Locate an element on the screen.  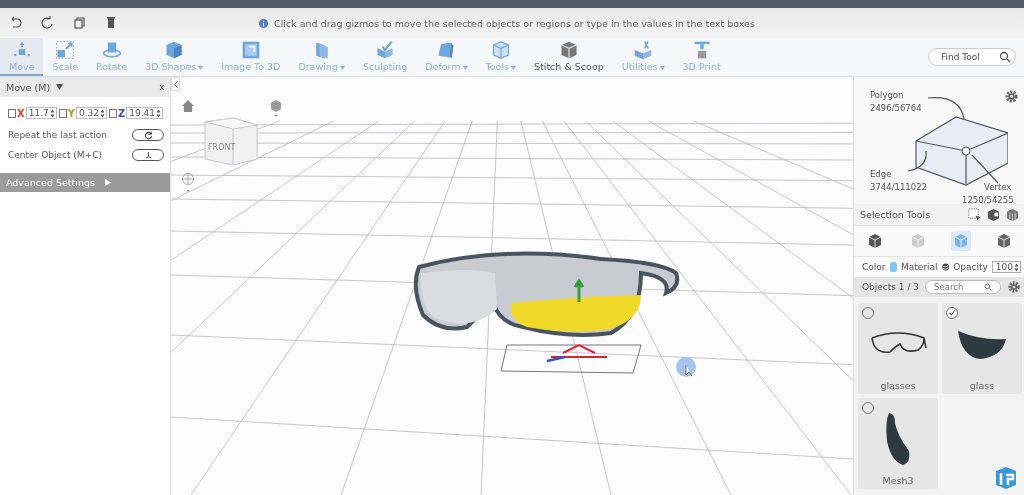
object-select-checkbox is located at coordinates (952, 313).